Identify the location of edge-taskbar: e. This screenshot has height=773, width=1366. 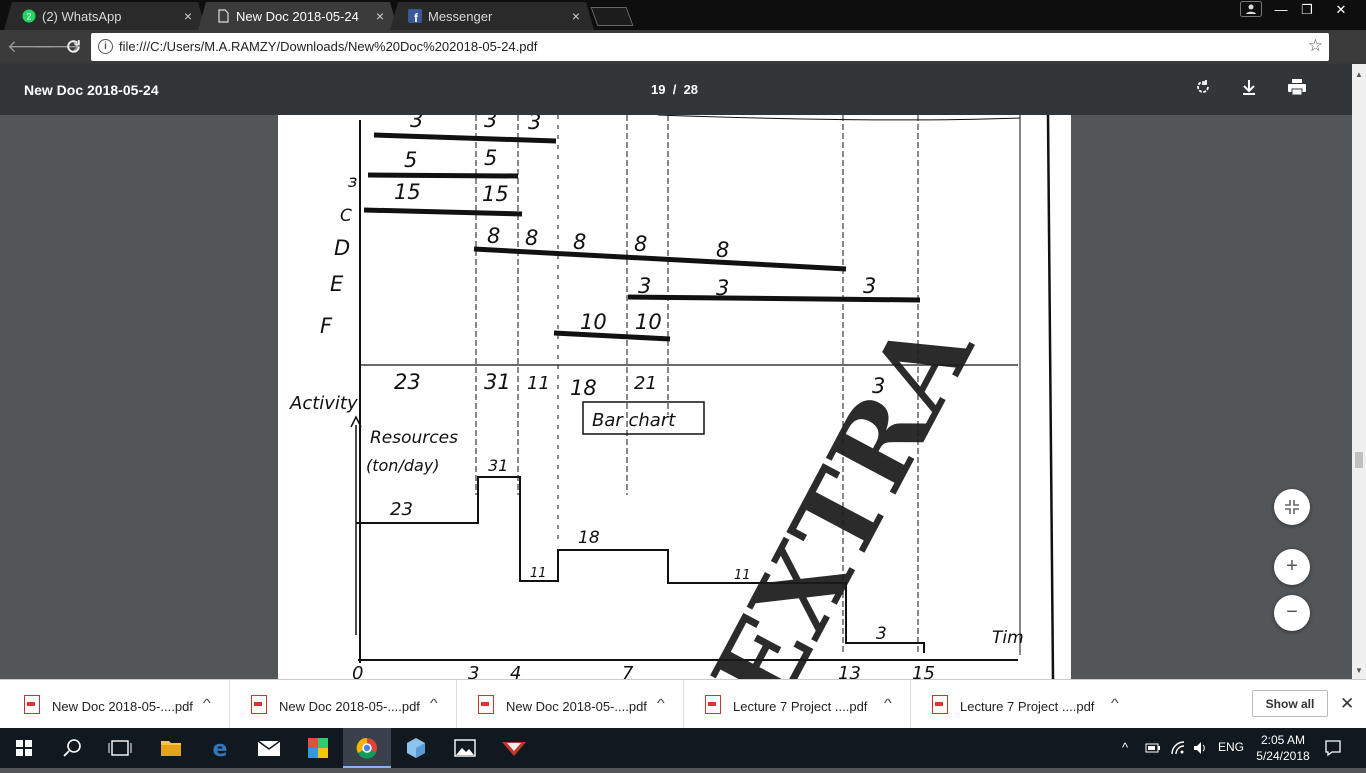
(220, 748).